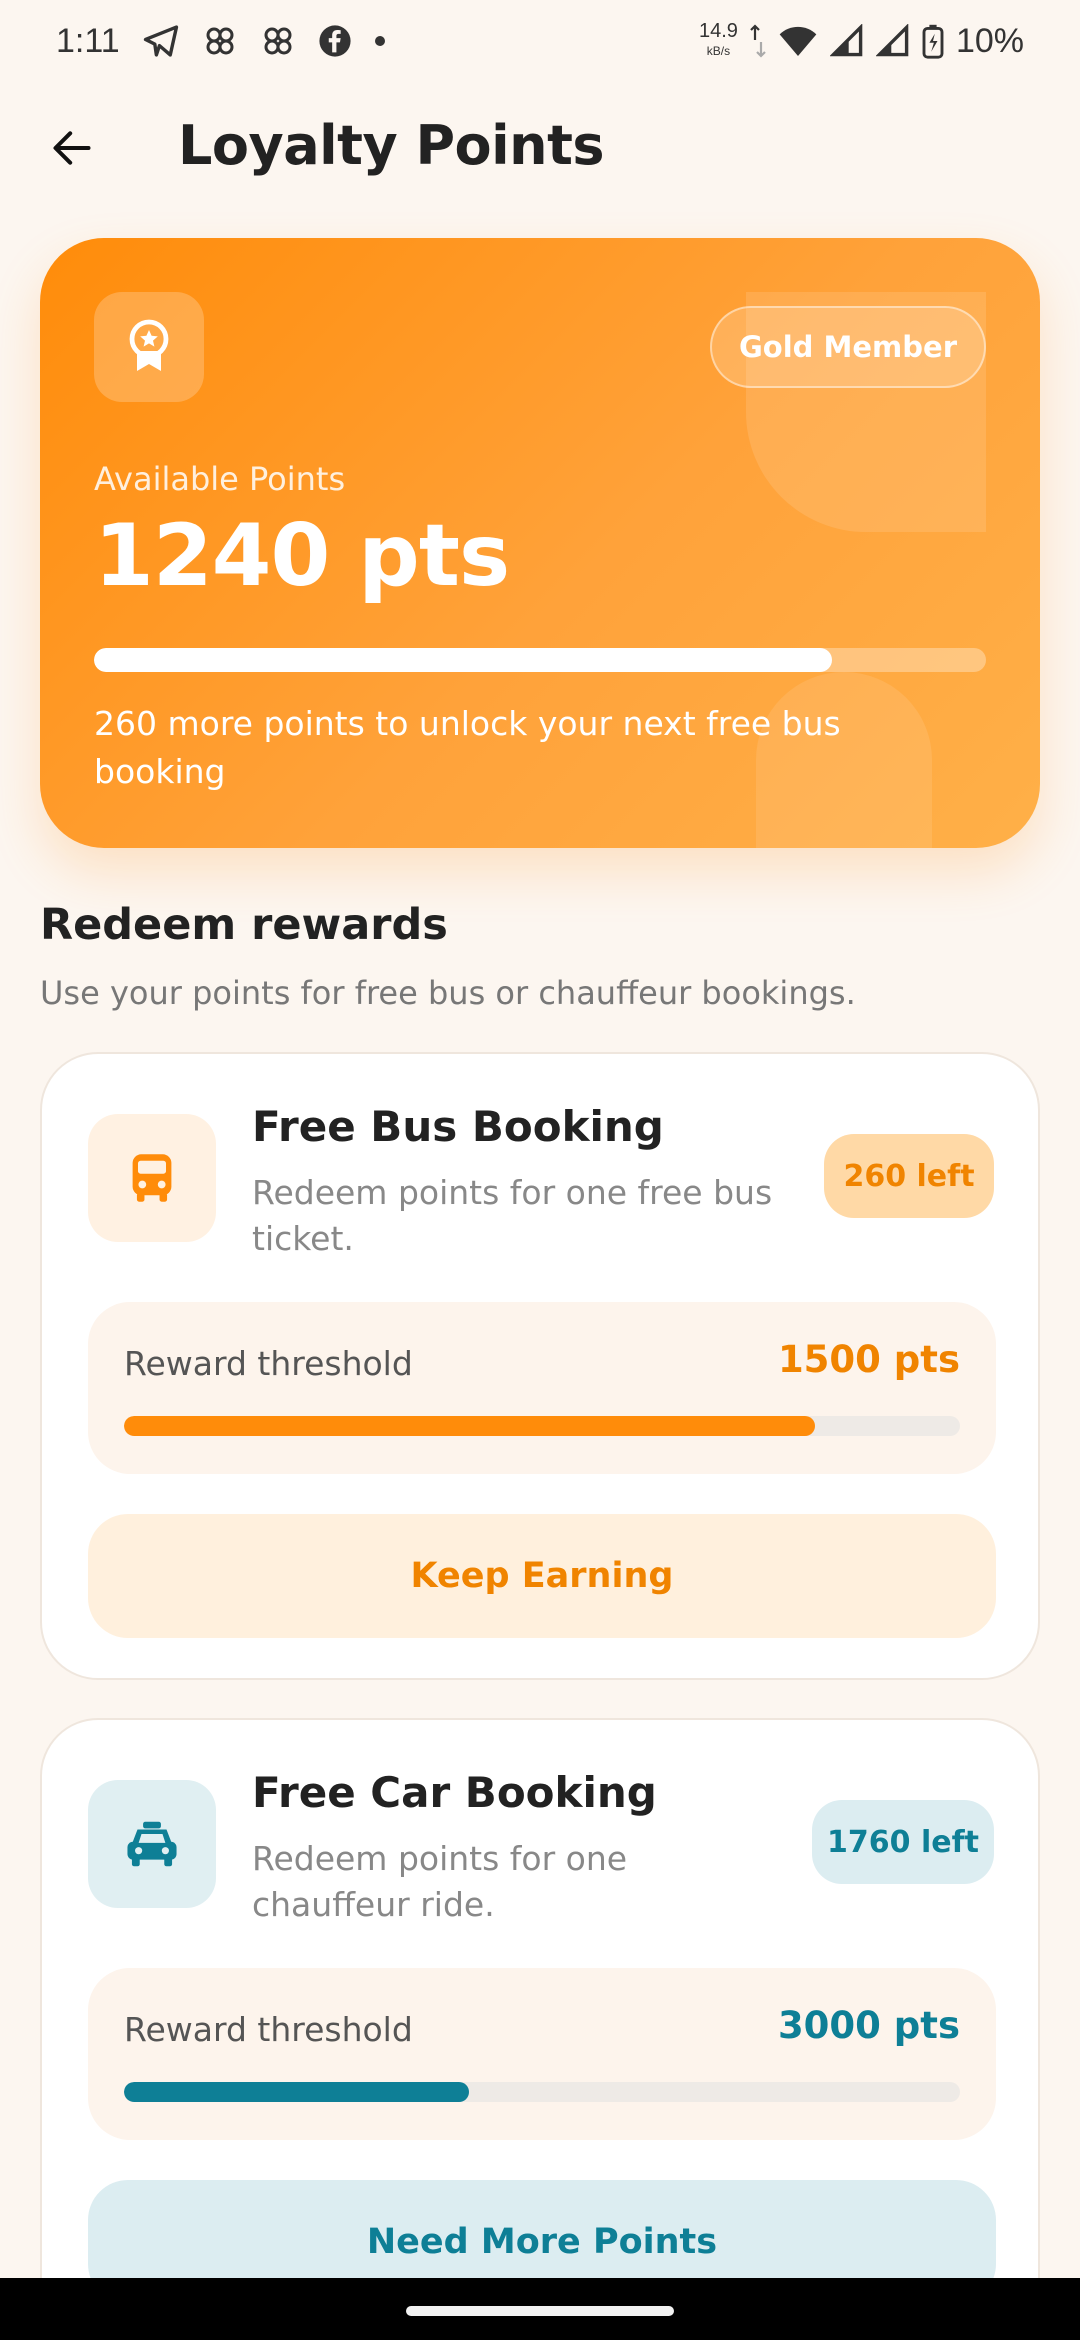  Describe the element at coordinates (542, 1388) in the screenshot. I see `threshold-panel: Reward threshold 1500 pts` at that location.